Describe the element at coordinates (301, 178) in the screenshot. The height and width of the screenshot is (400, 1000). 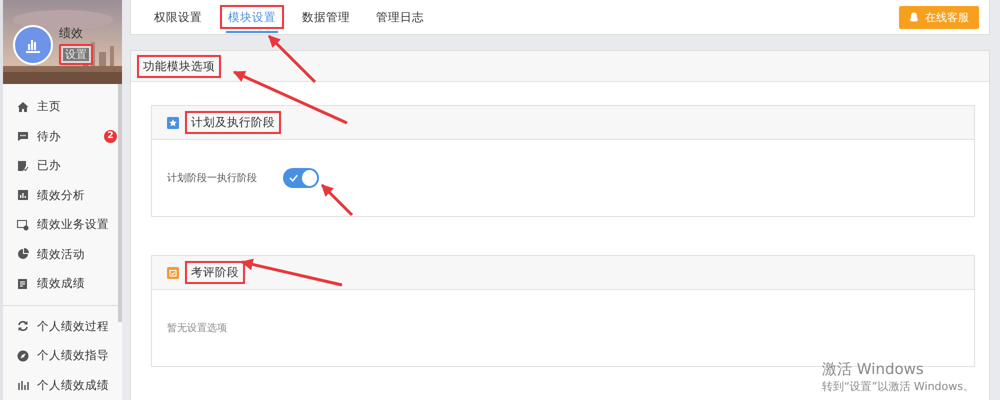
I see `toggle-switch` at that location.